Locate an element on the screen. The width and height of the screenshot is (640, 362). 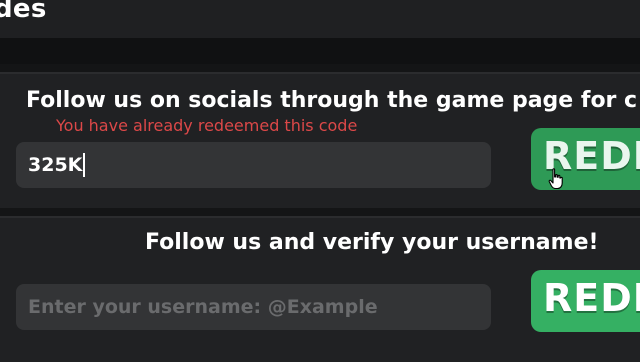
verify-redeem-button: REDE is located at coordinates (585, 301).